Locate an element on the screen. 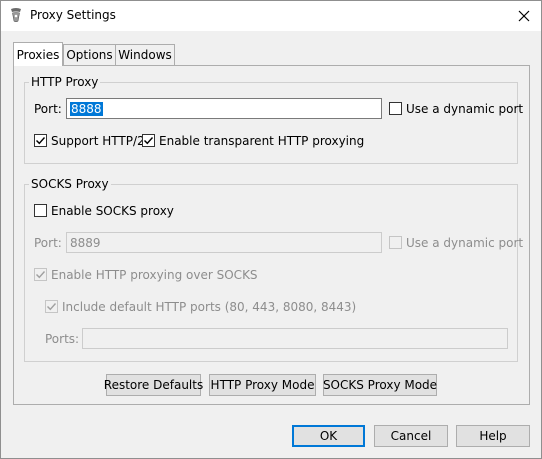 Image resolution: width=542 pixels, height=459 pixels. socks-proxy-group-title: SOCKS Proxy is located at coordinates (70, 184).